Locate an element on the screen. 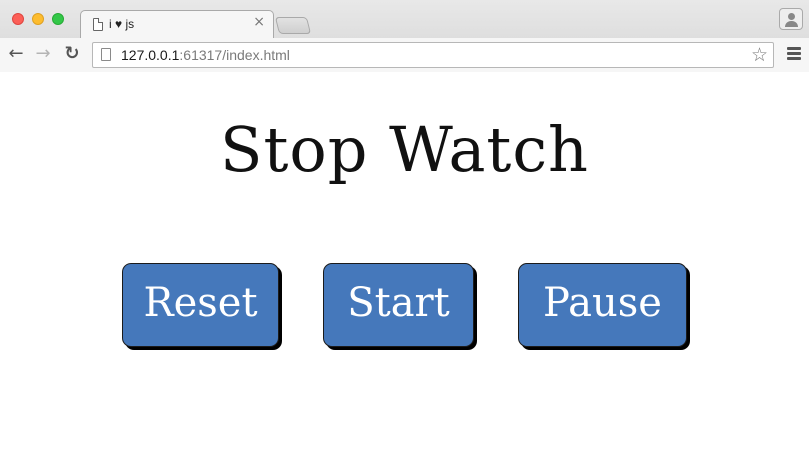 This screenshot has height=462, width=809. tab-title: i ♥ js is located at coordinates (122, 24).